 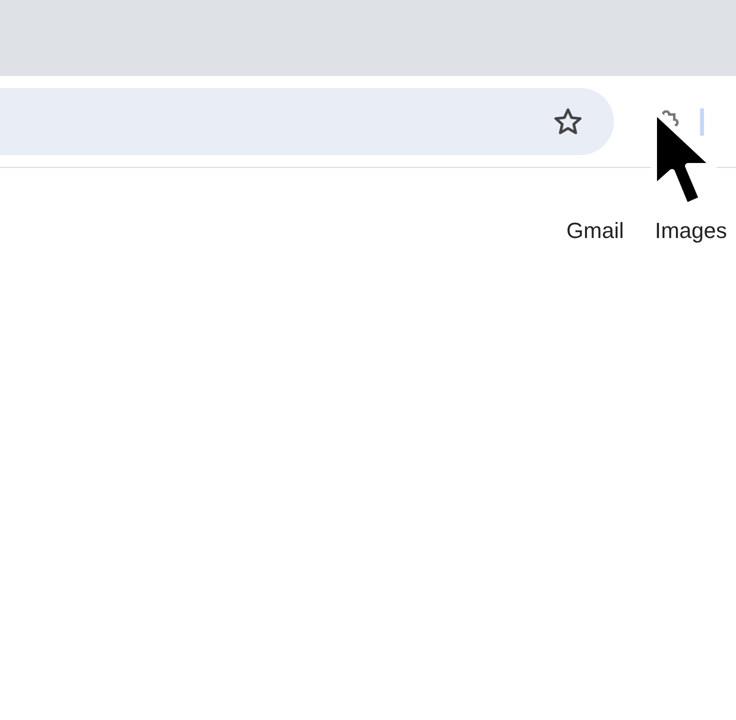 What do you see at coordinates (690, 231) in the screenshot?
I see `header-link: Images` at bounding box center [690, 231].